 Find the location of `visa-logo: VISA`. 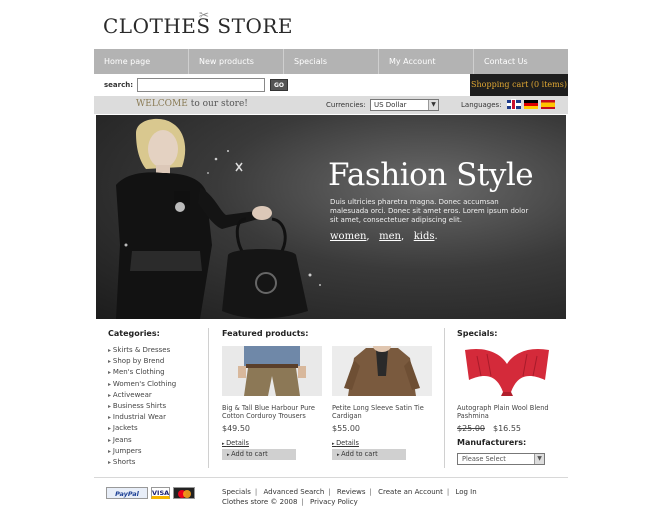

visa-logo: VISA is located at coordinates (160, 493).